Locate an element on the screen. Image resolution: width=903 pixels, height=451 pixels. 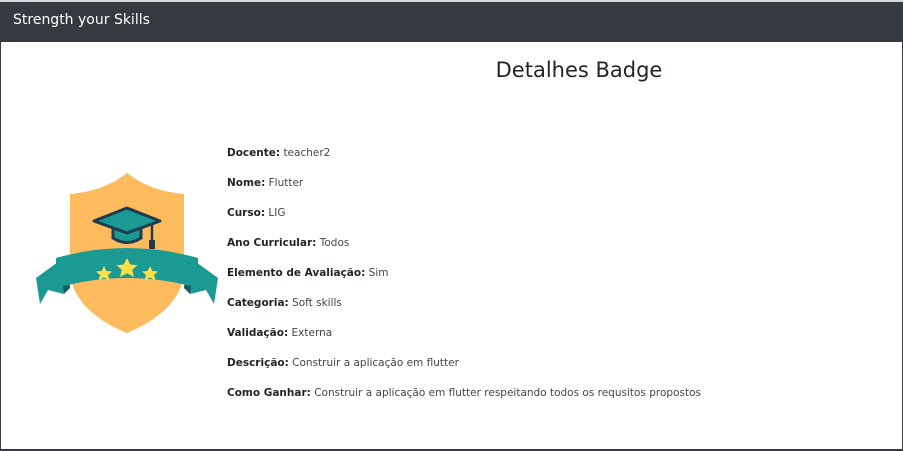
detail-label: Validação: is located at coordinates (258, 333).